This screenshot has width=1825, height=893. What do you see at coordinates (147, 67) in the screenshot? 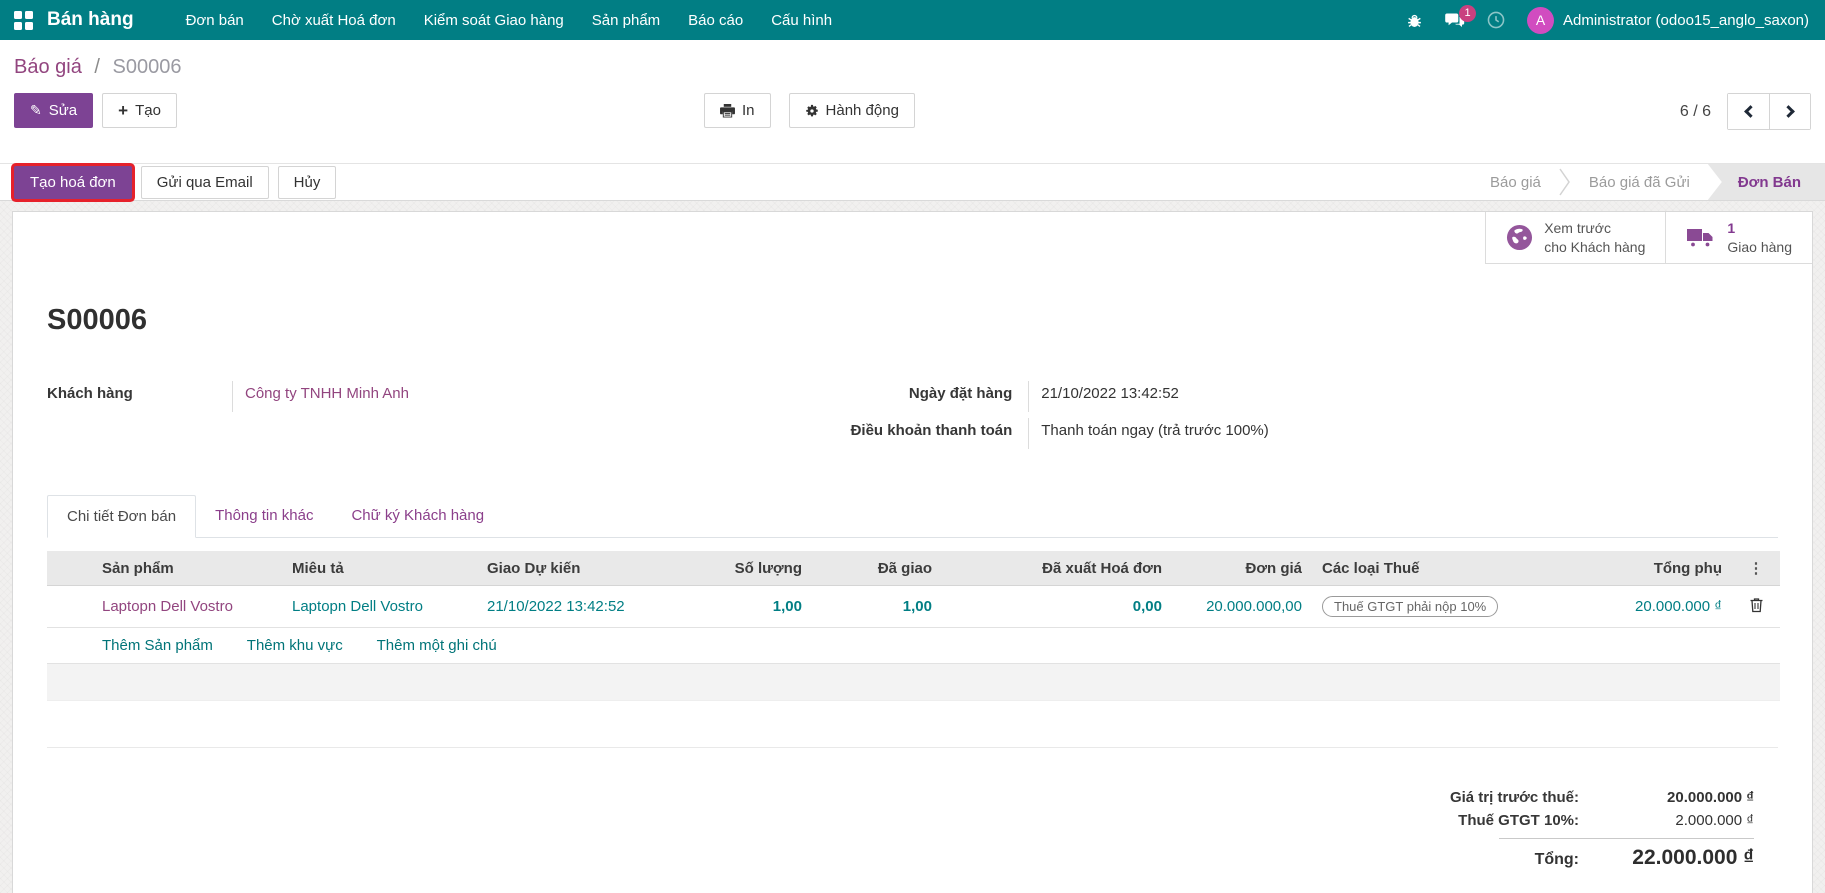
I see `breadcrumb-current: S00006` at bounding box center [147, 67].